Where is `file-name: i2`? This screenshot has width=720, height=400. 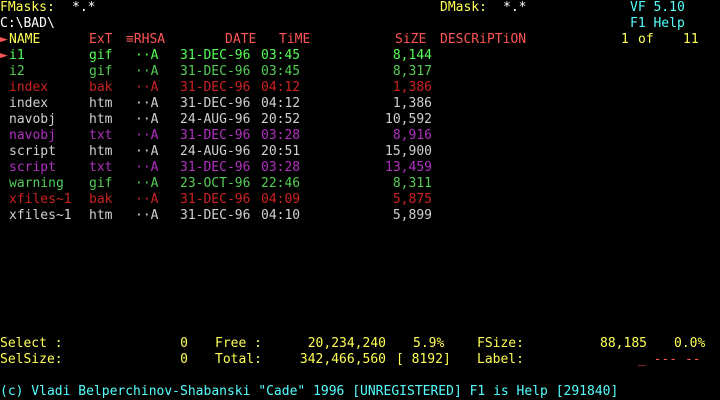 file-name: i2 is located at coordinates (17, 71).